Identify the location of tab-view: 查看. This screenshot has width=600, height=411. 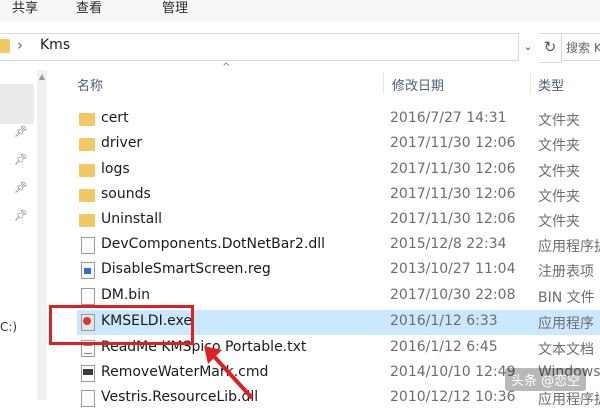
(89, 11).